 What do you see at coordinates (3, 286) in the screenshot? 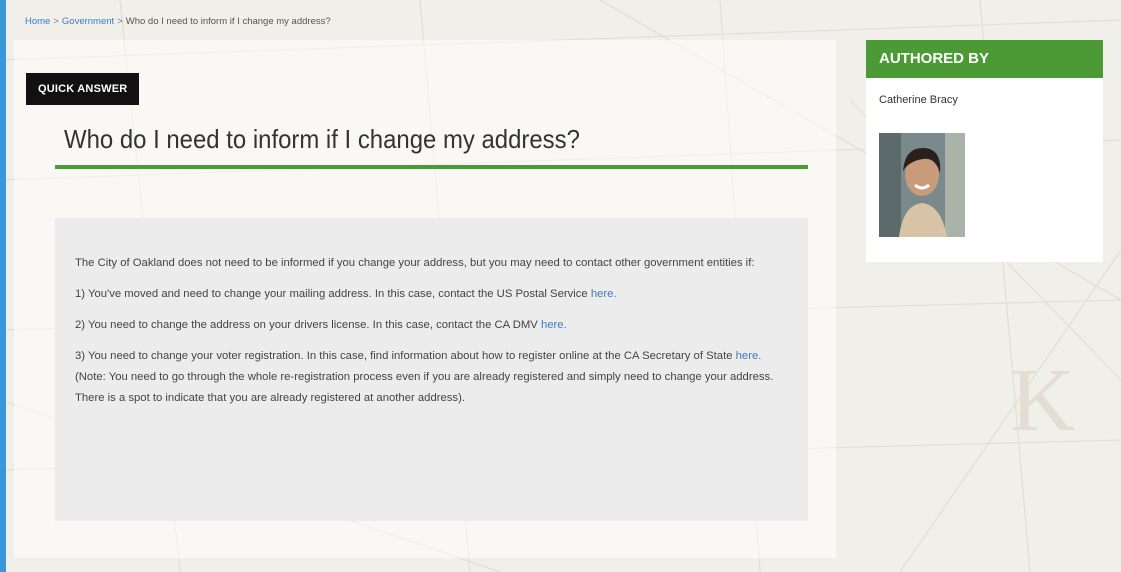
I see `left-accent-bar` at bounding box center [3, 286].